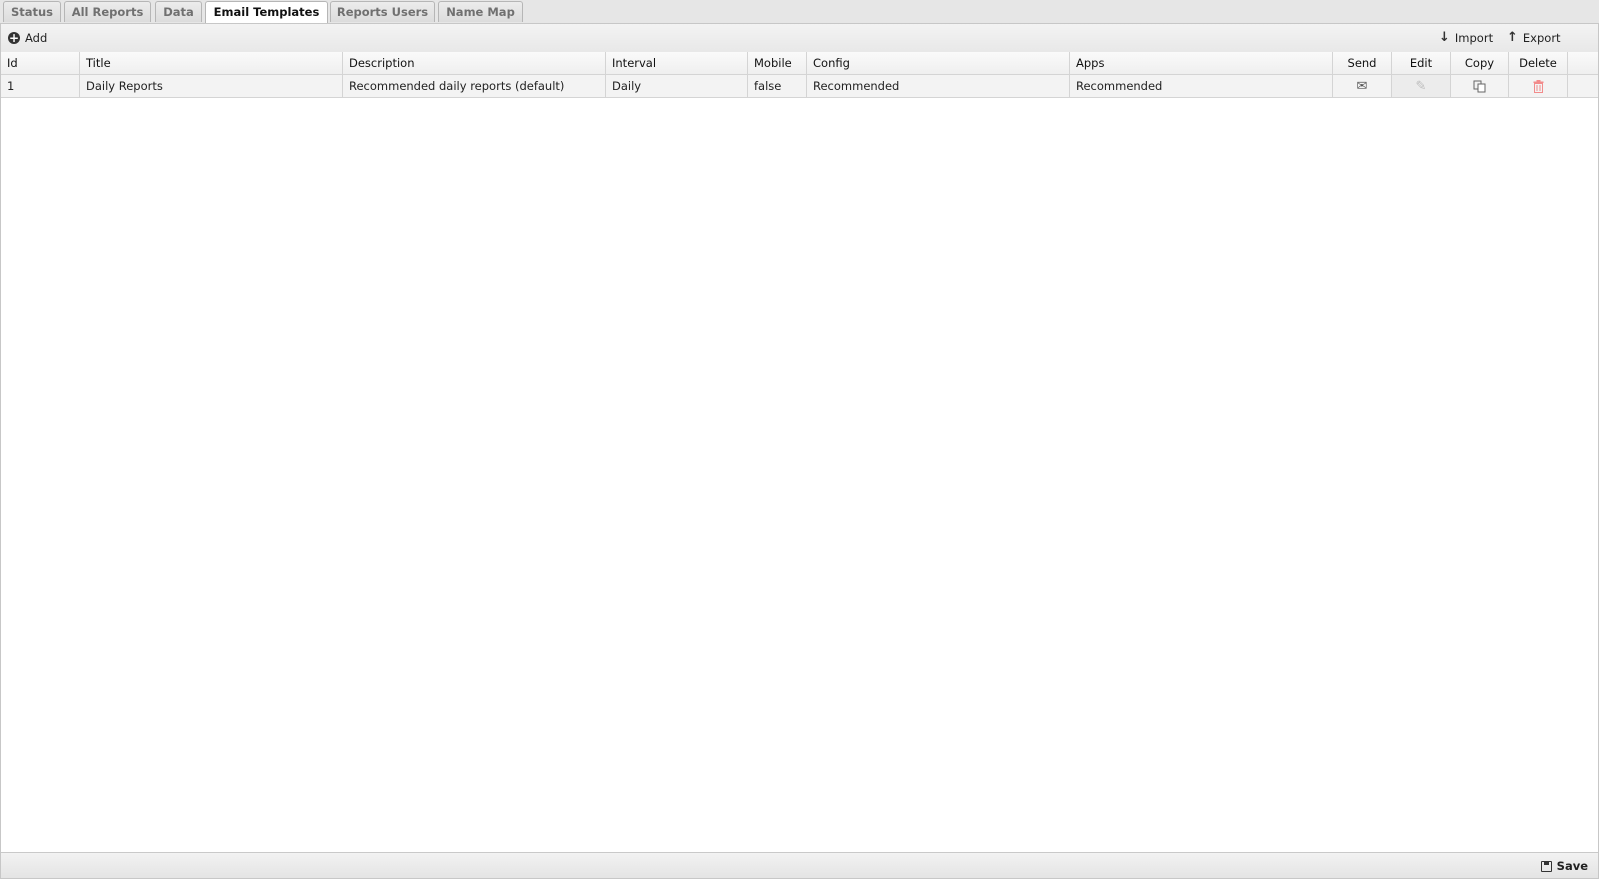 Image resolution: width=1599 pixels, height=879 pixels. Describe the element at coordinates (938, 63) in the screenshot. I see `column-header-config: Config` at that location.